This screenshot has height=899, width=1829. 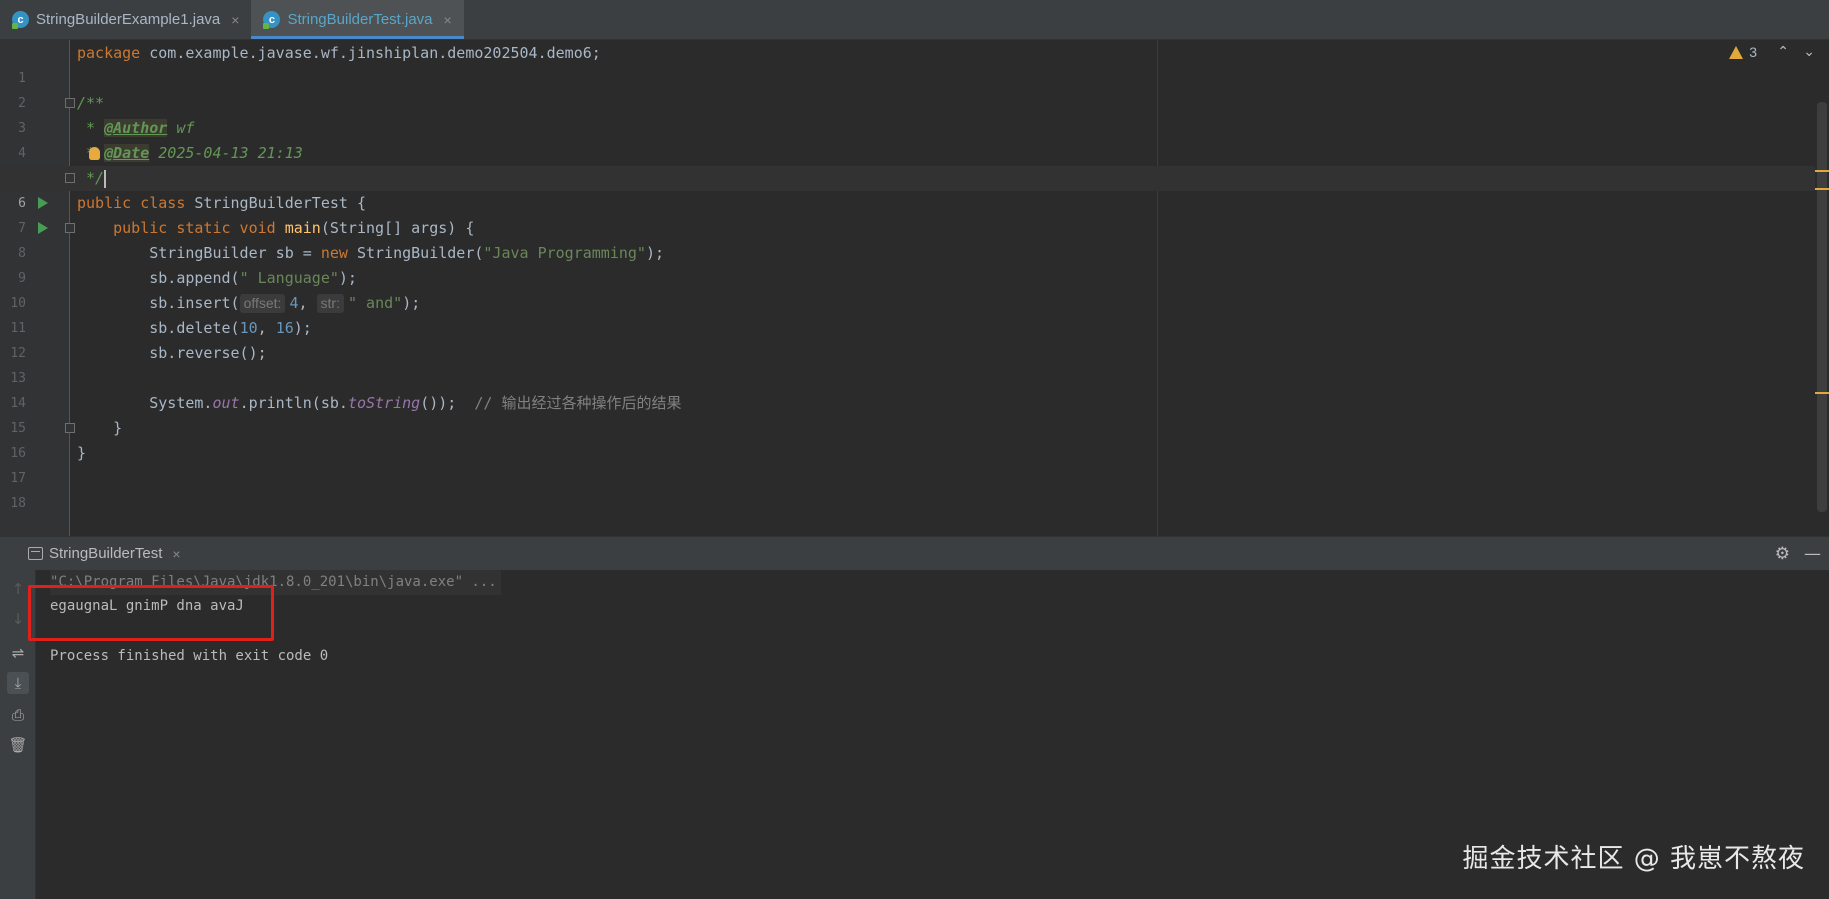 I want to click on code-token: package, so click(x=109, y=53).